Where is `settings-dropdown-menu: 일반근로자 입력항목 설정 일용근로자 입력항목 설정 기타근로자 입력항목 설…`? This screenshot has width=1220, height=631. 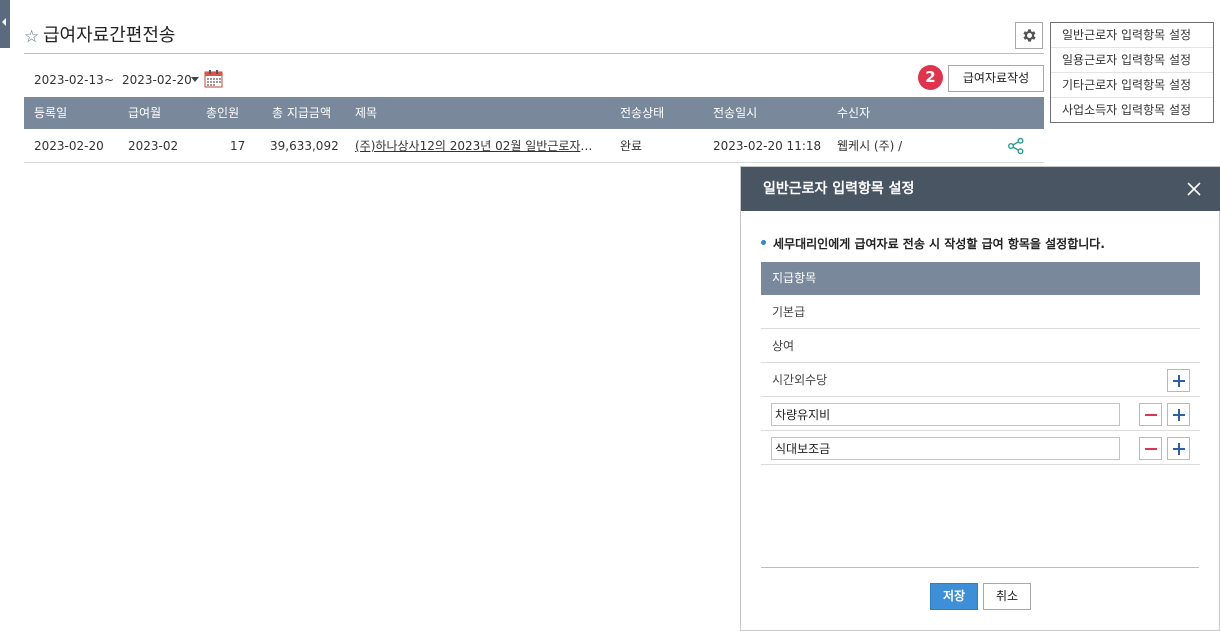 settings-dropdown-menu: 일반근로자 입력항목 설정 일용근로자 입력항목 설정 기타근로자 입력항목 설… is located at coordinates (1132, 72).